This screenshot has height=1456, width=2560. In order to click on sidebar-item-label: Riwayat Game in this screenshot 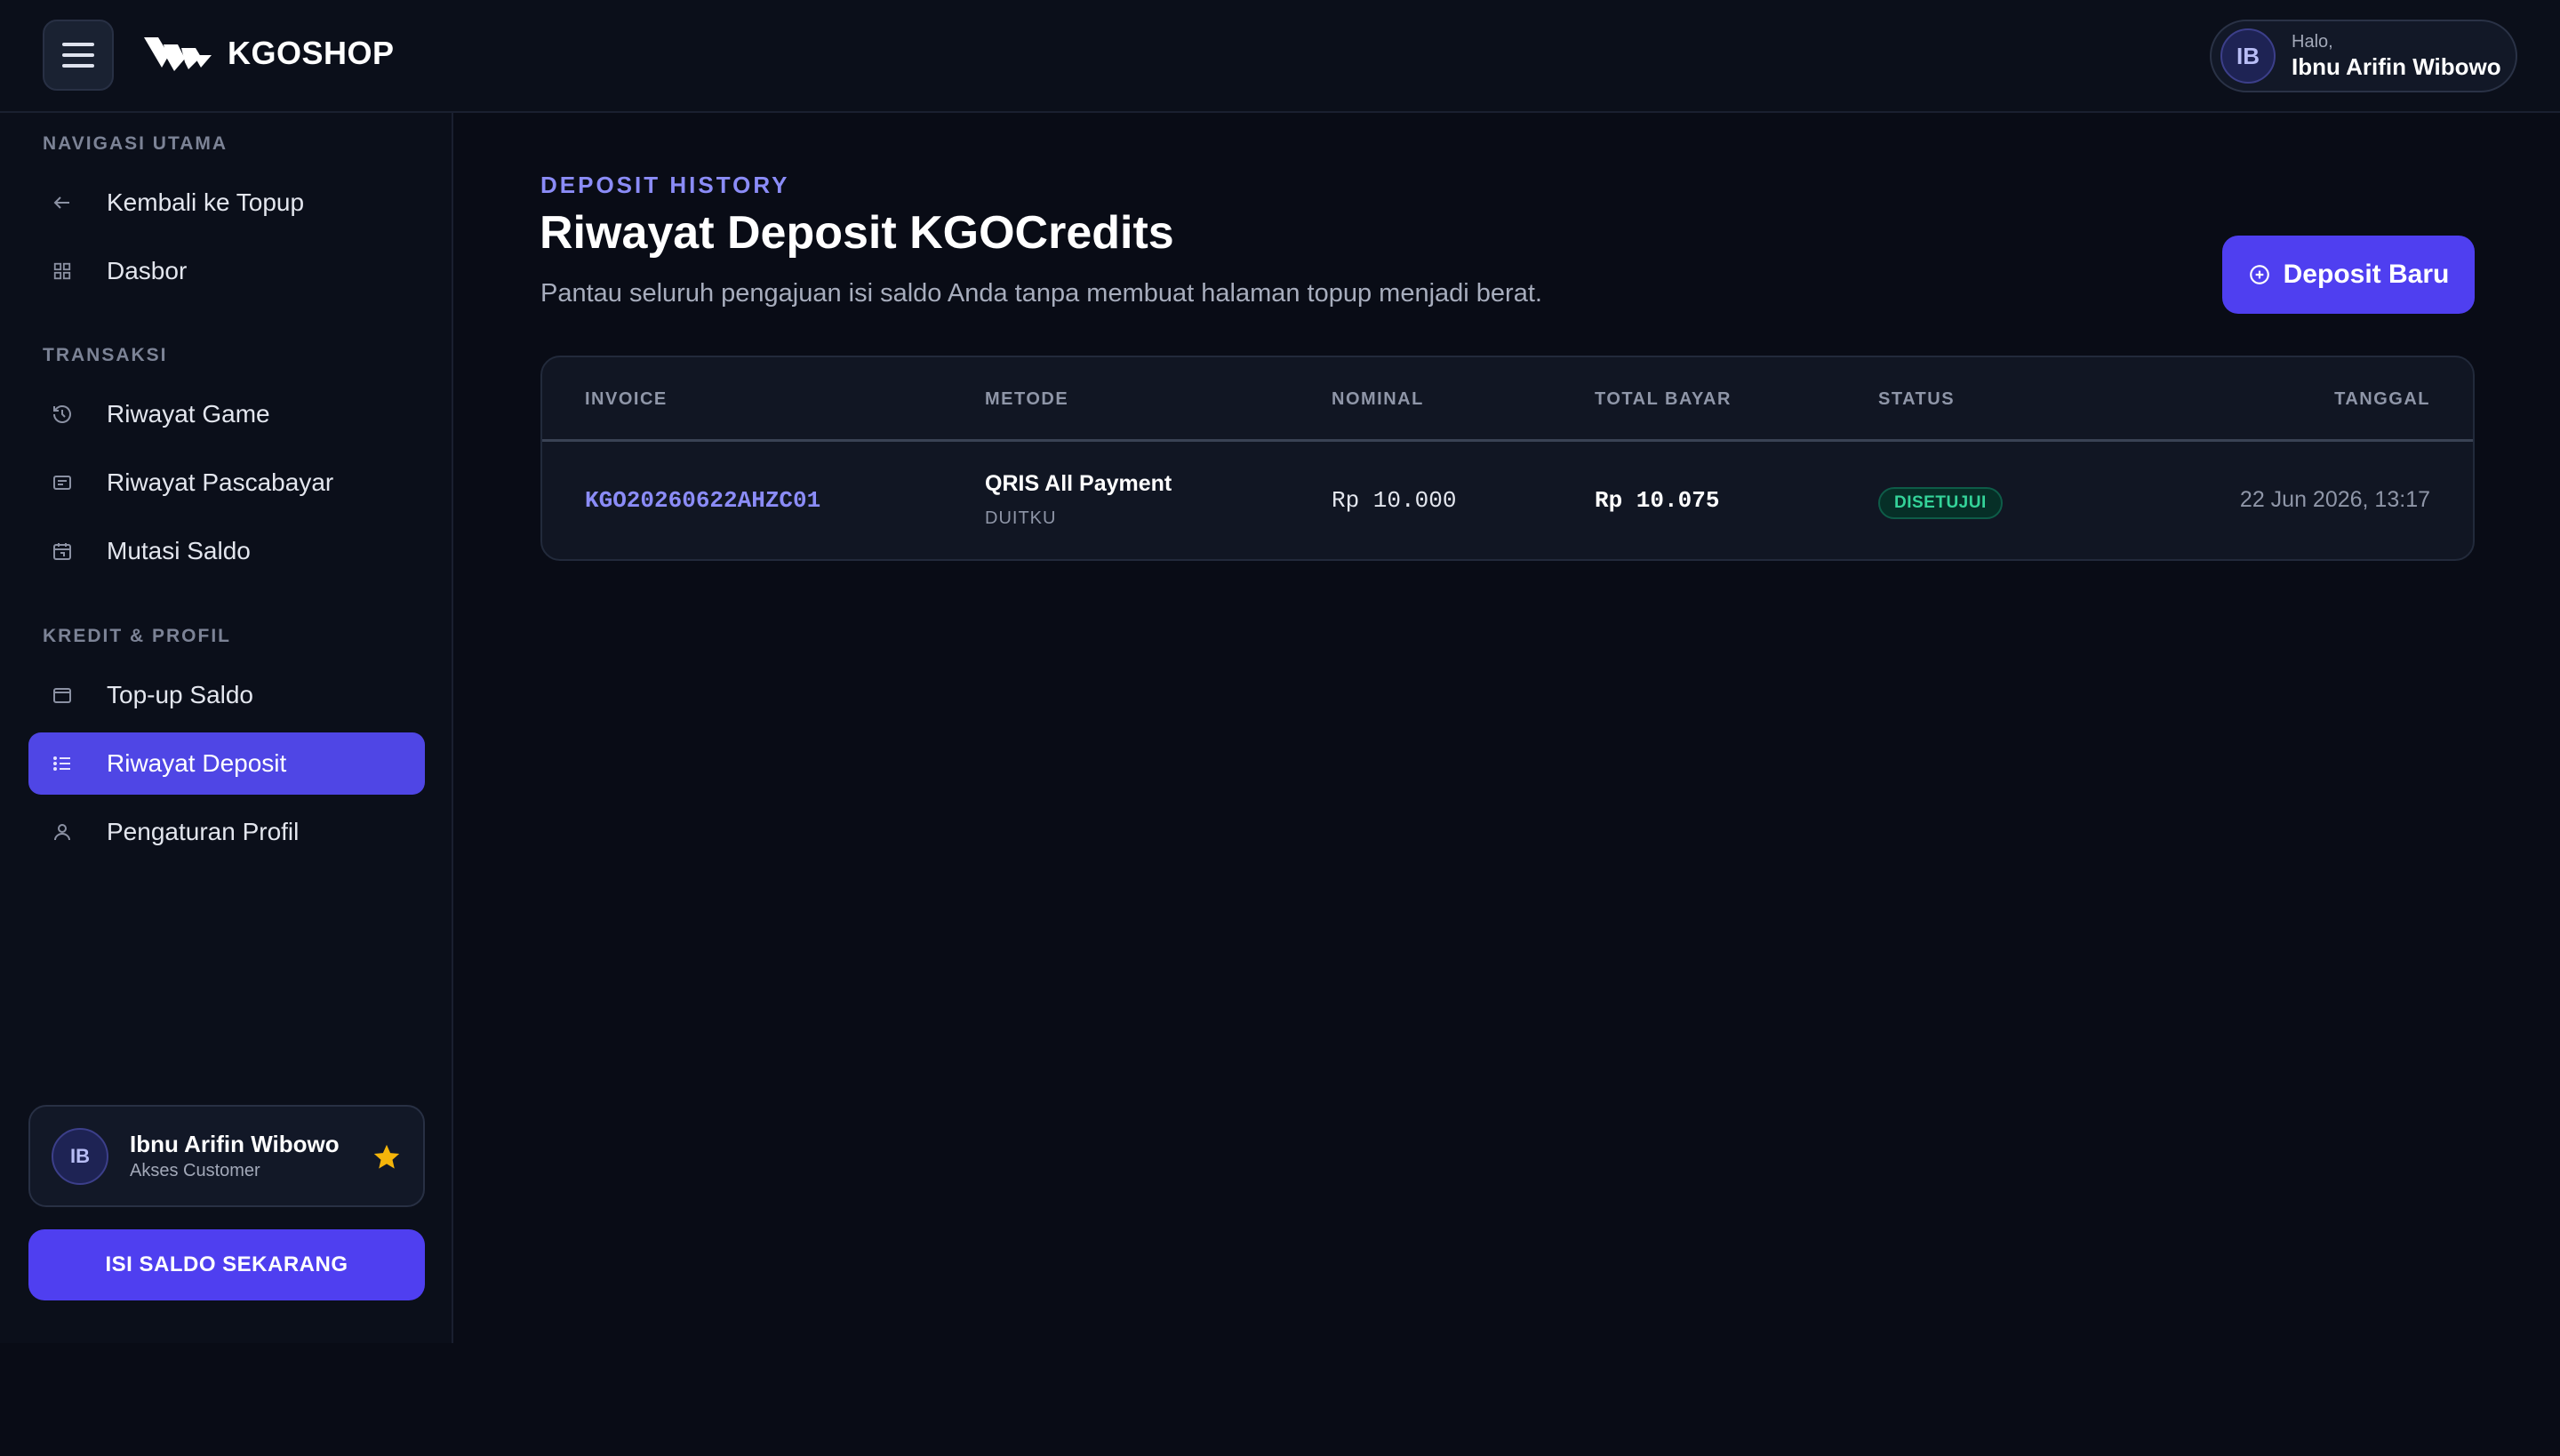, I will do `click(188, 414)`.